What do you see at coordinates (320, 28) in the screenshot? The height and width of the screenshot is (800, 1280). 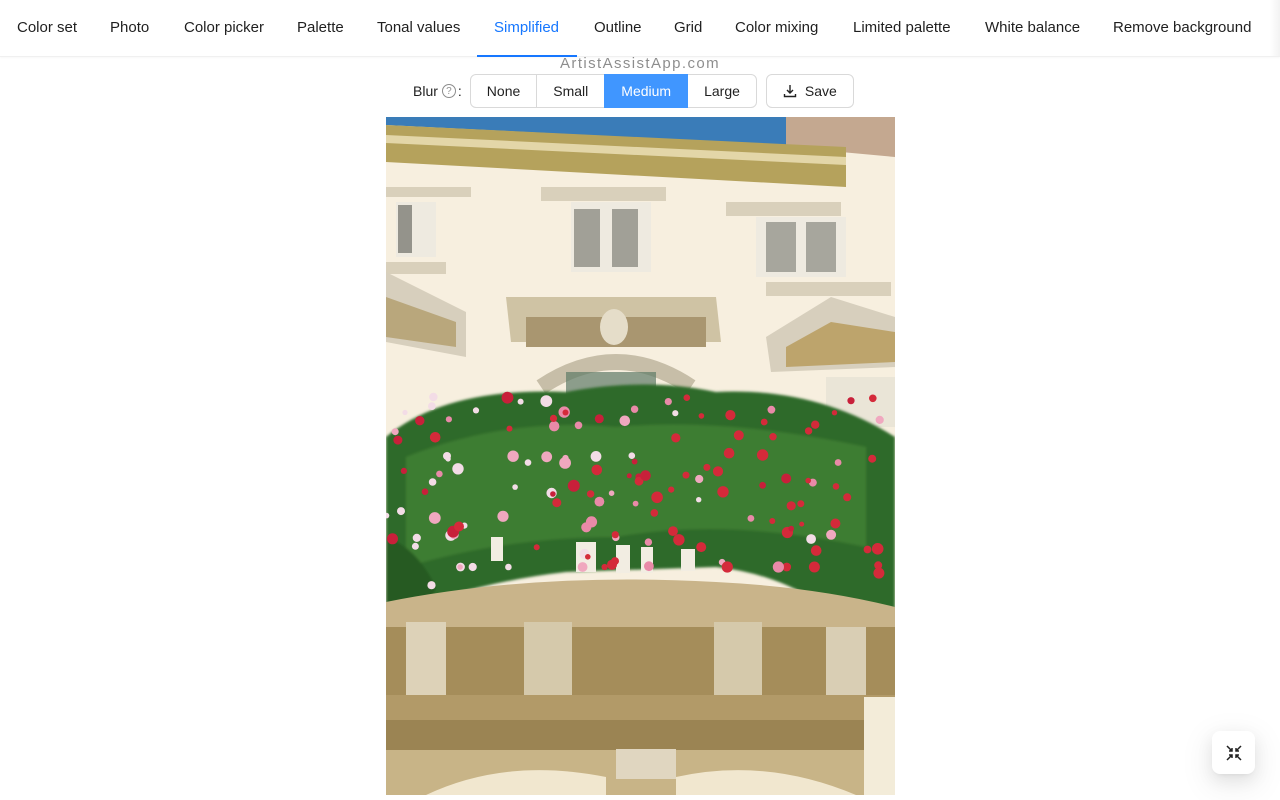 I see `tab-palette: Palette` at bounding box center [320, 28].